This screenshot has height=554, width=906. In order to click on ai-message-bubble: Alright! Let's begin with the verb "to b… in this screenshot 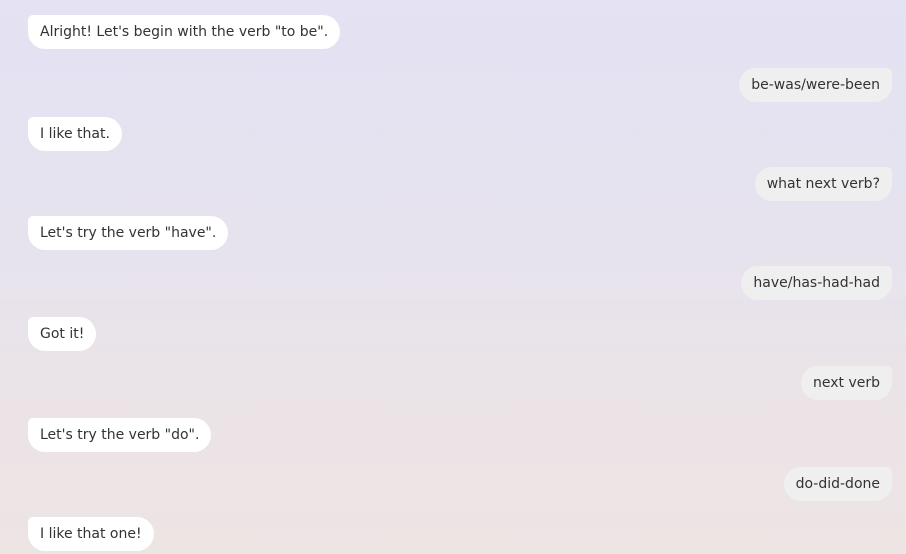, I will do `click(184, 32)`.